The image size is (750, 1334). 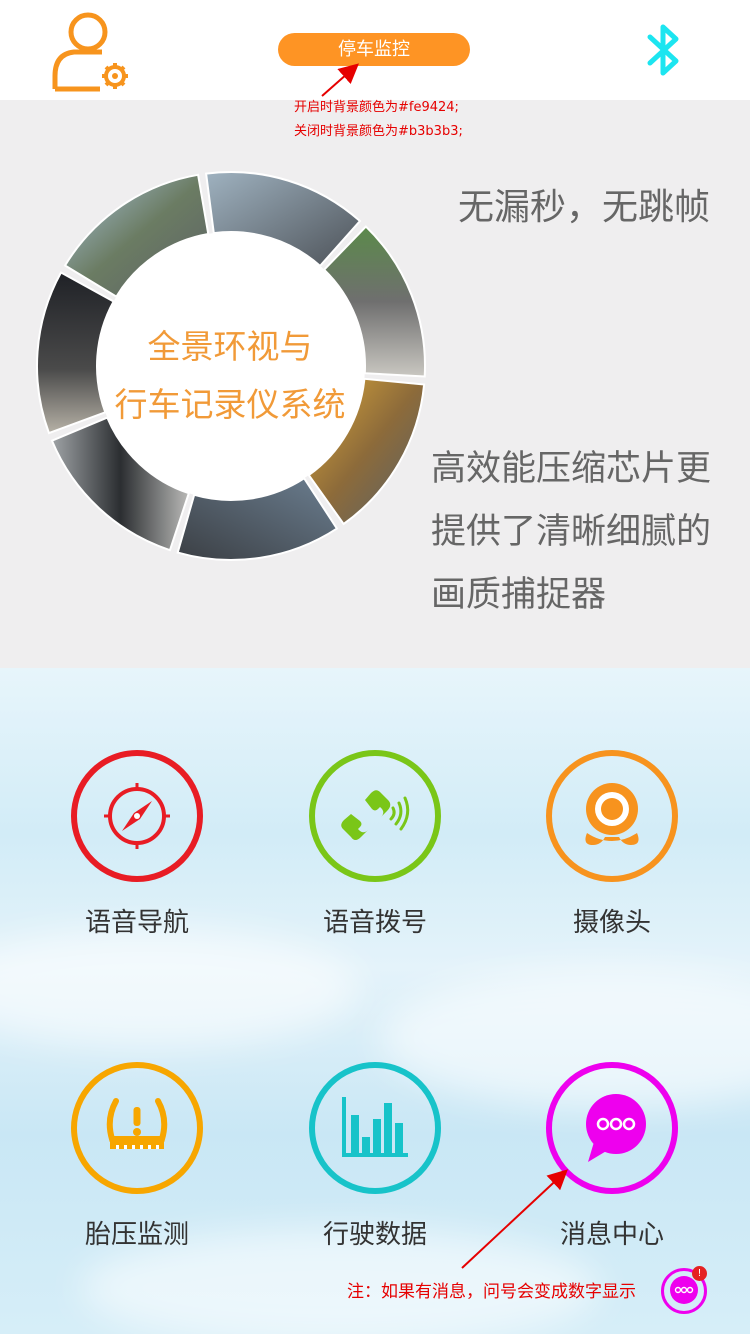 I want to click on tire-pressure-label: 胎压监测, so click(x=136, y=1235).